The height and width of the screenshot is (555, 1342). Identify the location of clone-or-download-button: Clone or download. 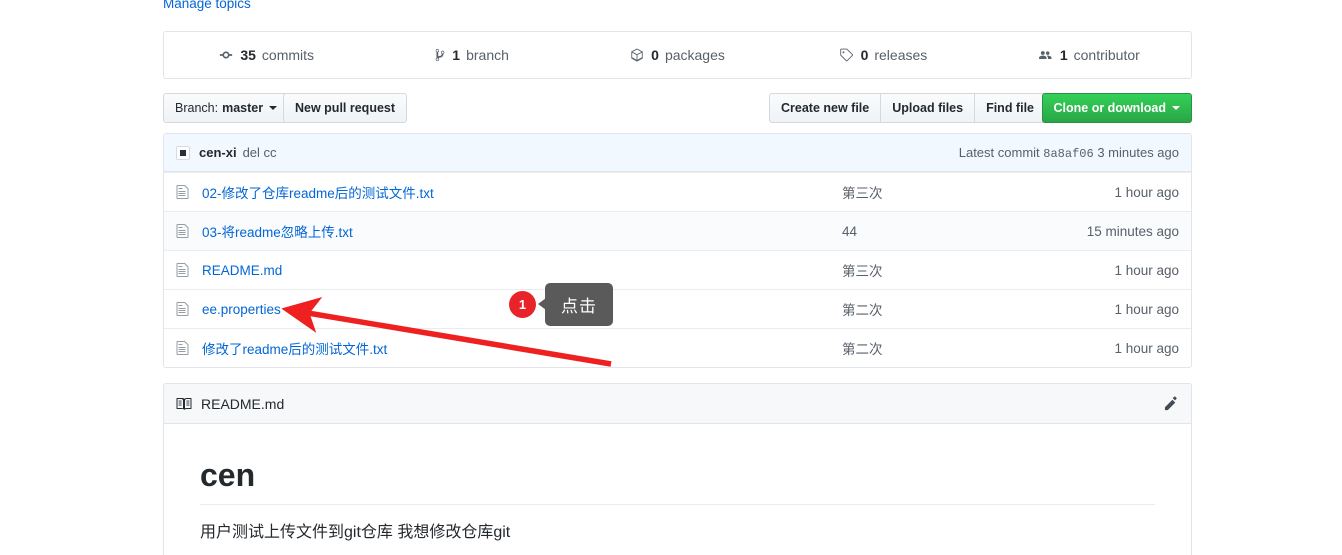
(1116, 108).